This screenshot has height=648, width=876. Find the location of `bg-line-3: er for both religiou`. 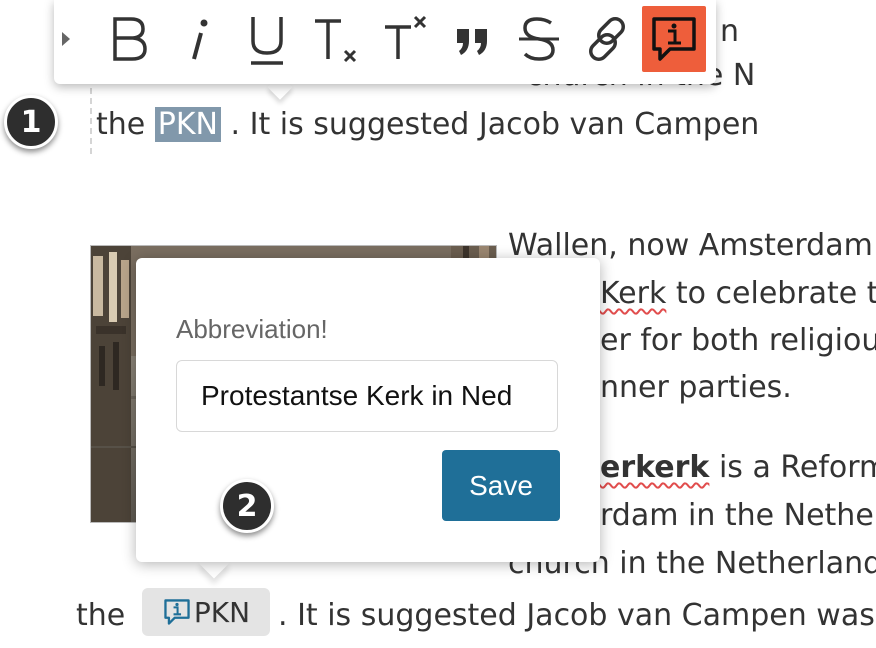

bg-line-3: er for both religiou is located at coordinates (738, 340).